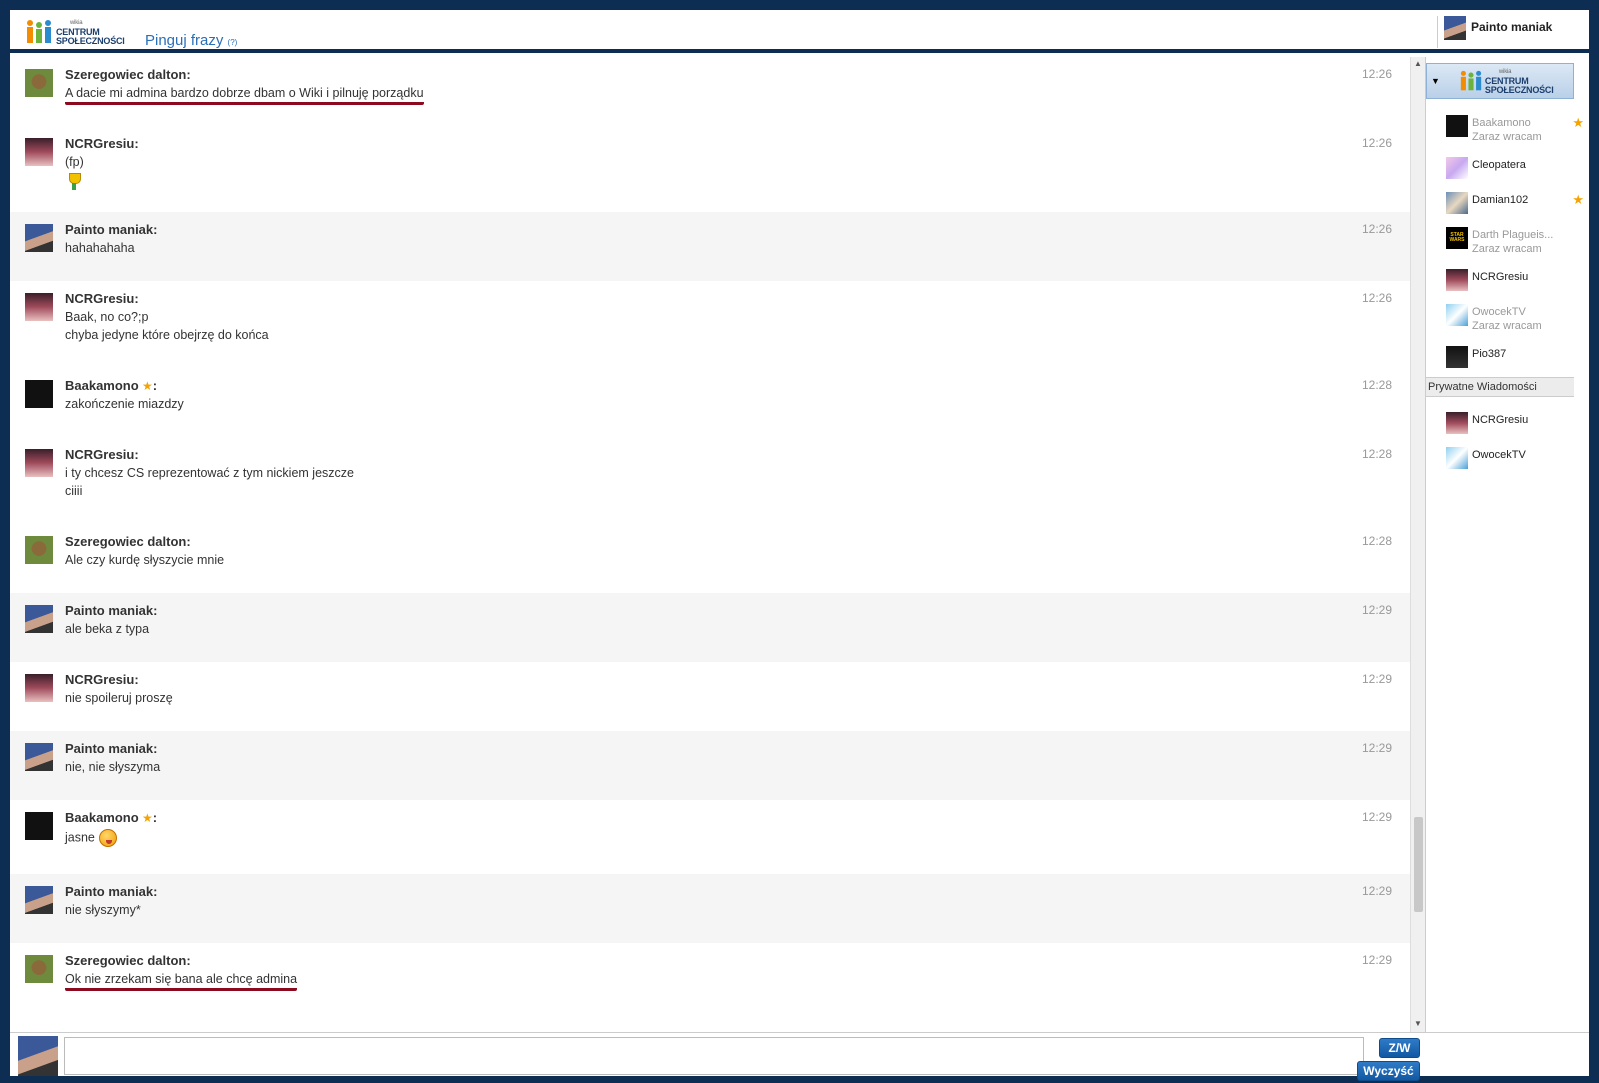 This screenshot has height=1083, width=1599. I want to click on sidebar-user-name: NCRGresiu, so click(1500, 277).